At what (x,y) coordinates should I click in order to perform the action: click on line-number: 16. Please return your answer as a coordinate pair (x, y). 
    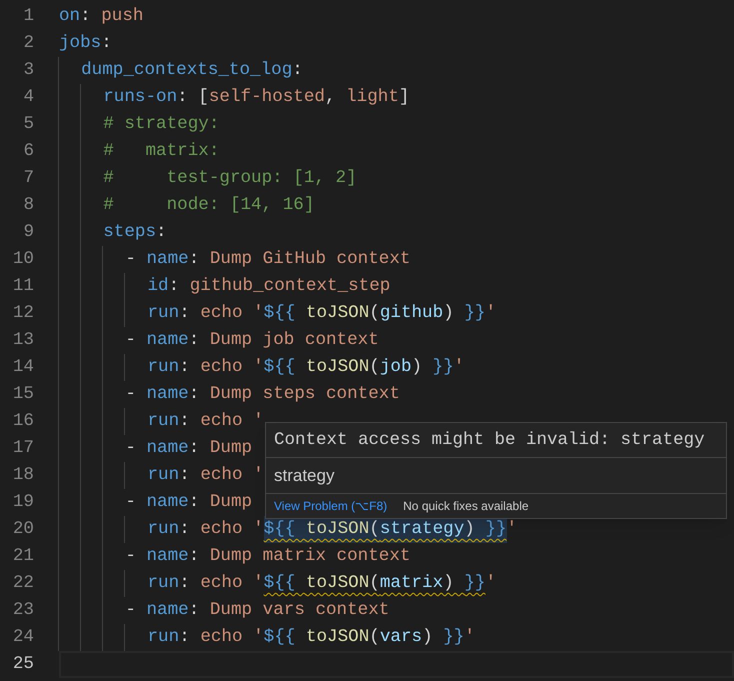
    Looking at the image, I should click on (23, 421).